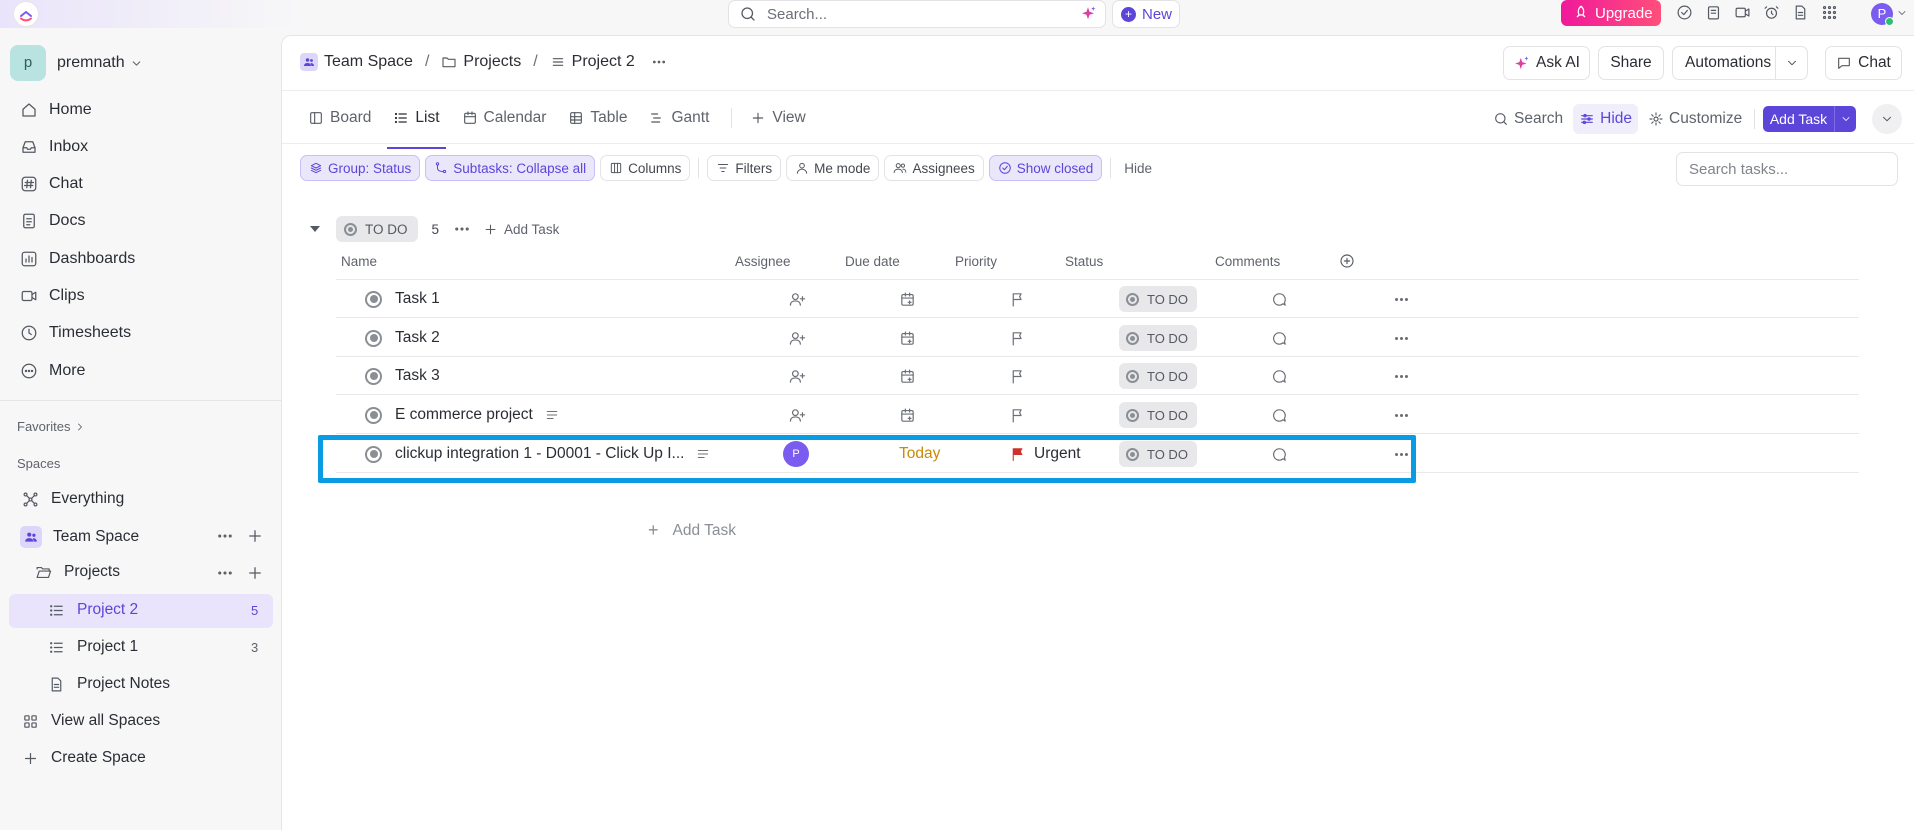 The width and height of the screenshot is (1914, 830). I want to click on add-task-dropdown, so click(1845, 119).